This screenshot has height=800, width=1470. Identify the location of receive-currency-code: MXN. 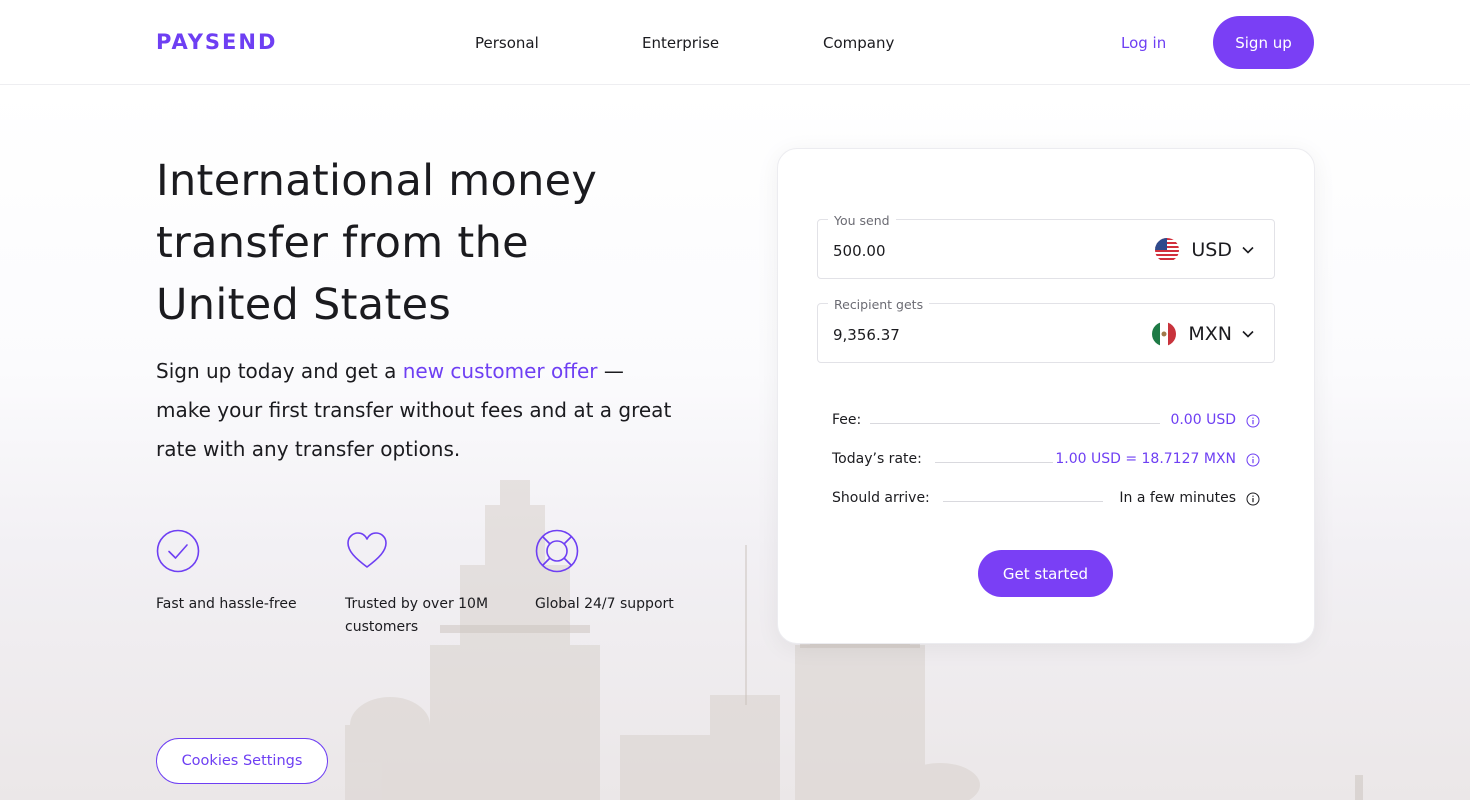
(1210, 334).